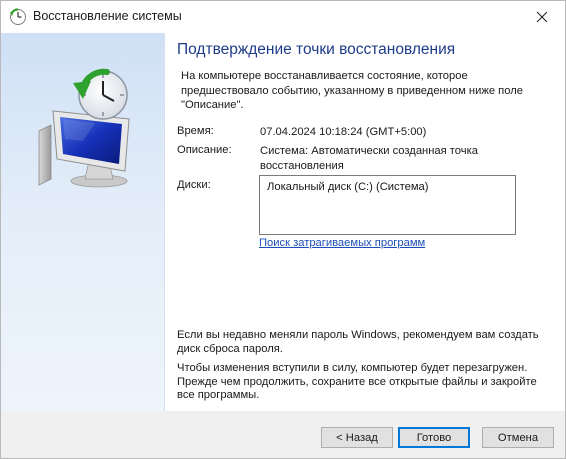 The height and width of the screenshot is (459, 566). Describe the element at coordinates (107, 16) in the screenshot. I see `window-title: Восстановление системы` at that location.